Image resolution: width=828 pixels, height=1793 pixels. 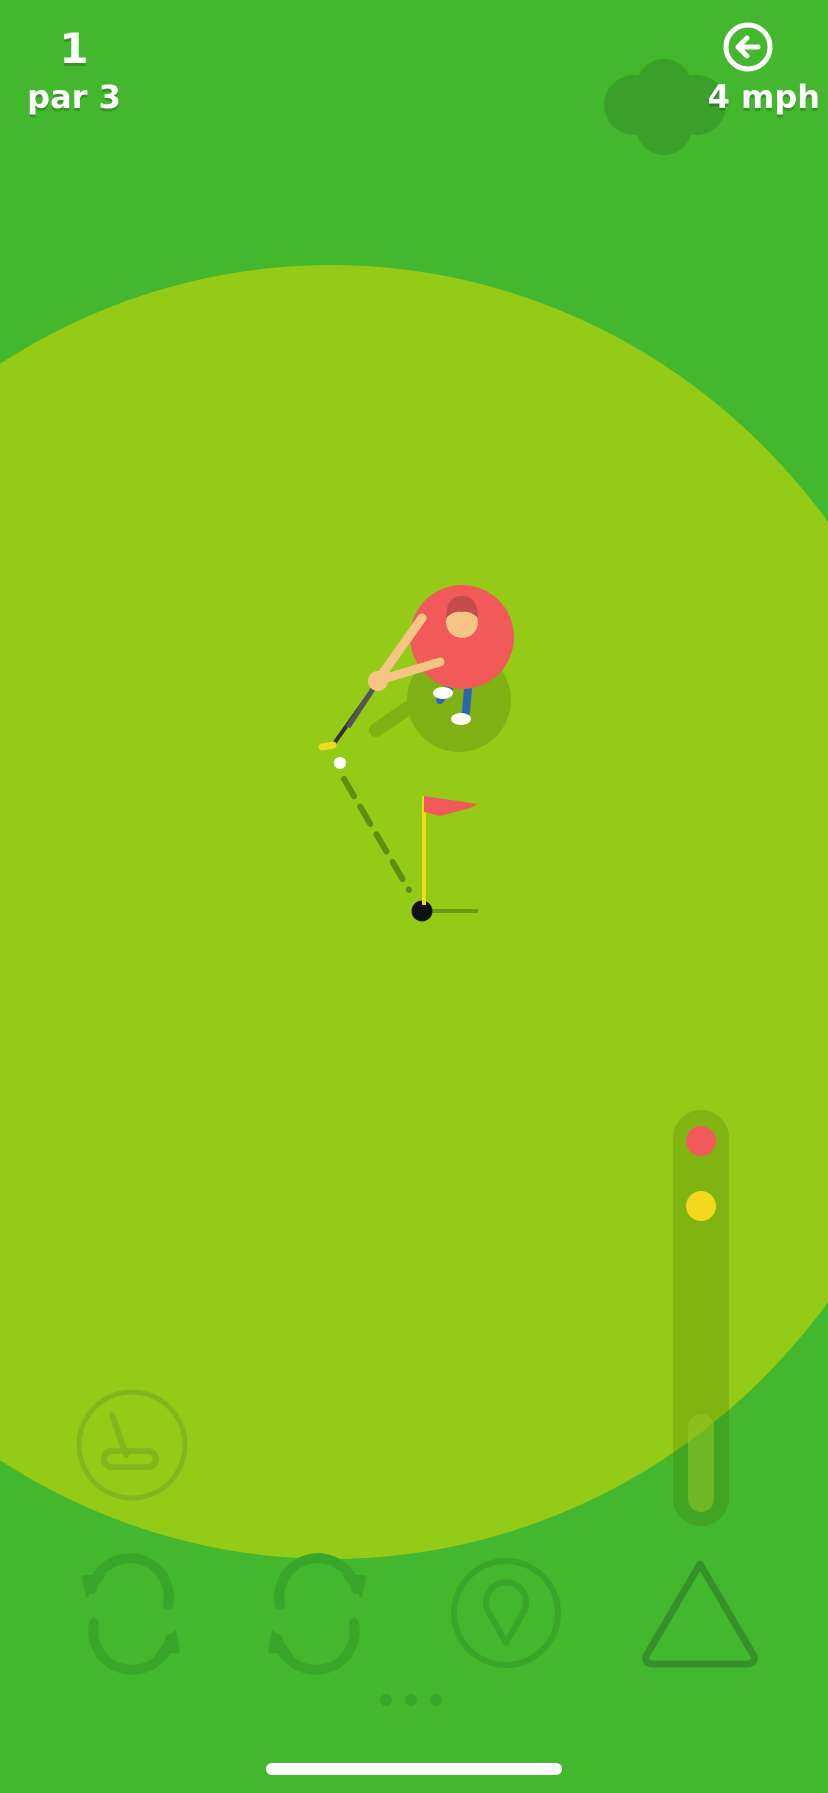 What do you see at coordinates (340, 763) in the screenshot?
I see `golf-ball` at bounding box center [340, 763].